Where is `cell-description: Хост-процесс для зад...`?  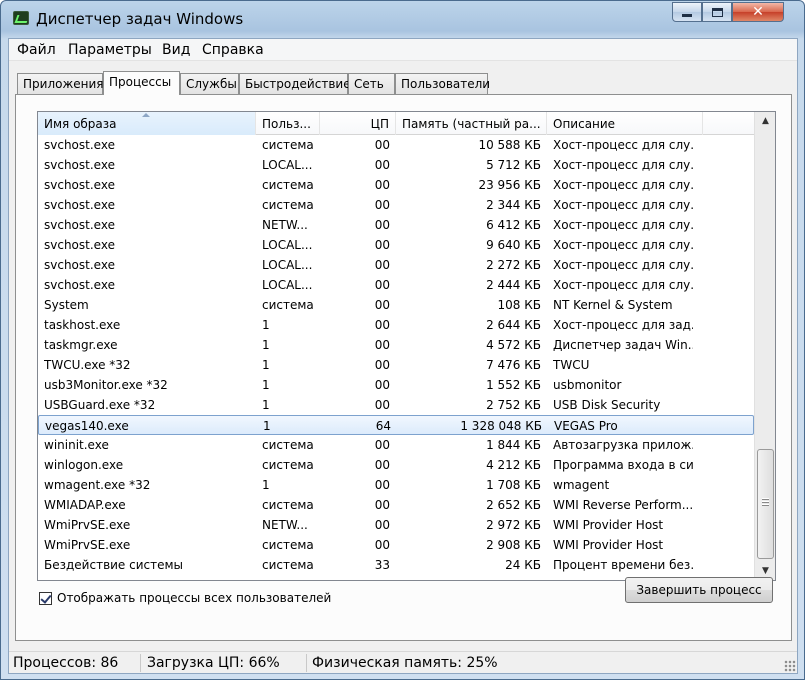 cell-description: Хост-процесс для зад... is located at coordinates (623, 325).